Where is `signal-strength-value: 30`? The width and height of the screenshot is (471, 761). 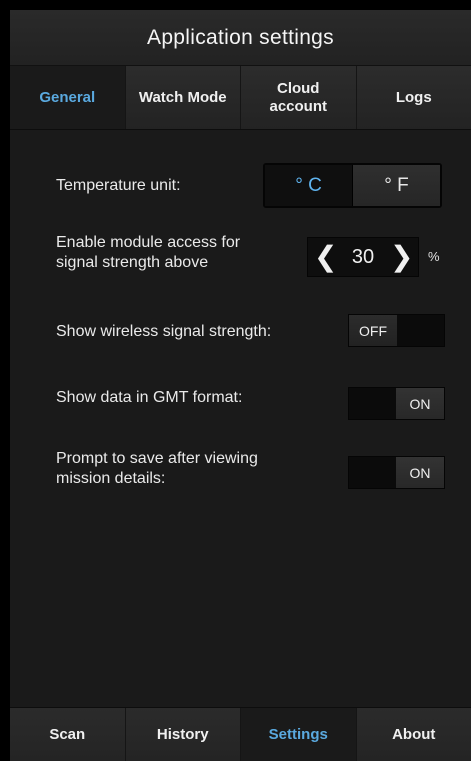 signal-strength-value: 30 is located at coordinates (363, 256).